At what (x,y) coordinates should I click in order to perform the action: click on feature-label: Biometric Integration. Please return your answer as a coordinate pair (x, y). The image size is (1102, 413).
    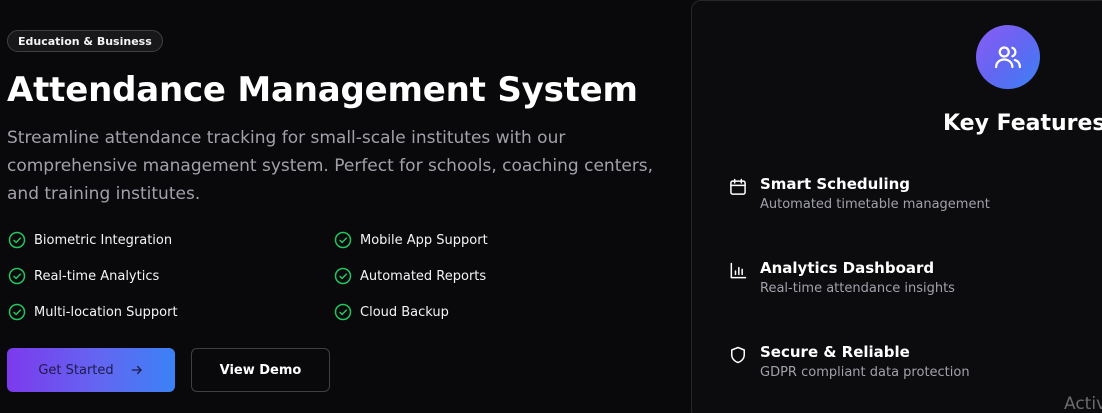
    Looking at the image, I should click on (103, 240).